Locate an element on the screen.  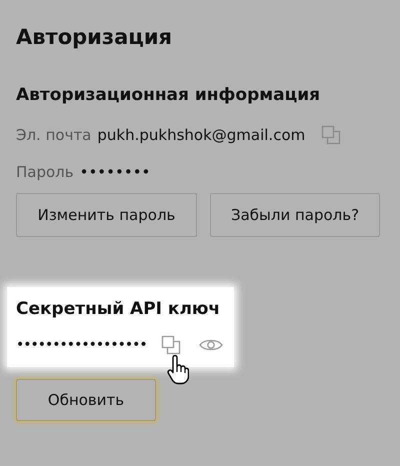
email-label: Эл. почта is located at coordinates (54, 135).